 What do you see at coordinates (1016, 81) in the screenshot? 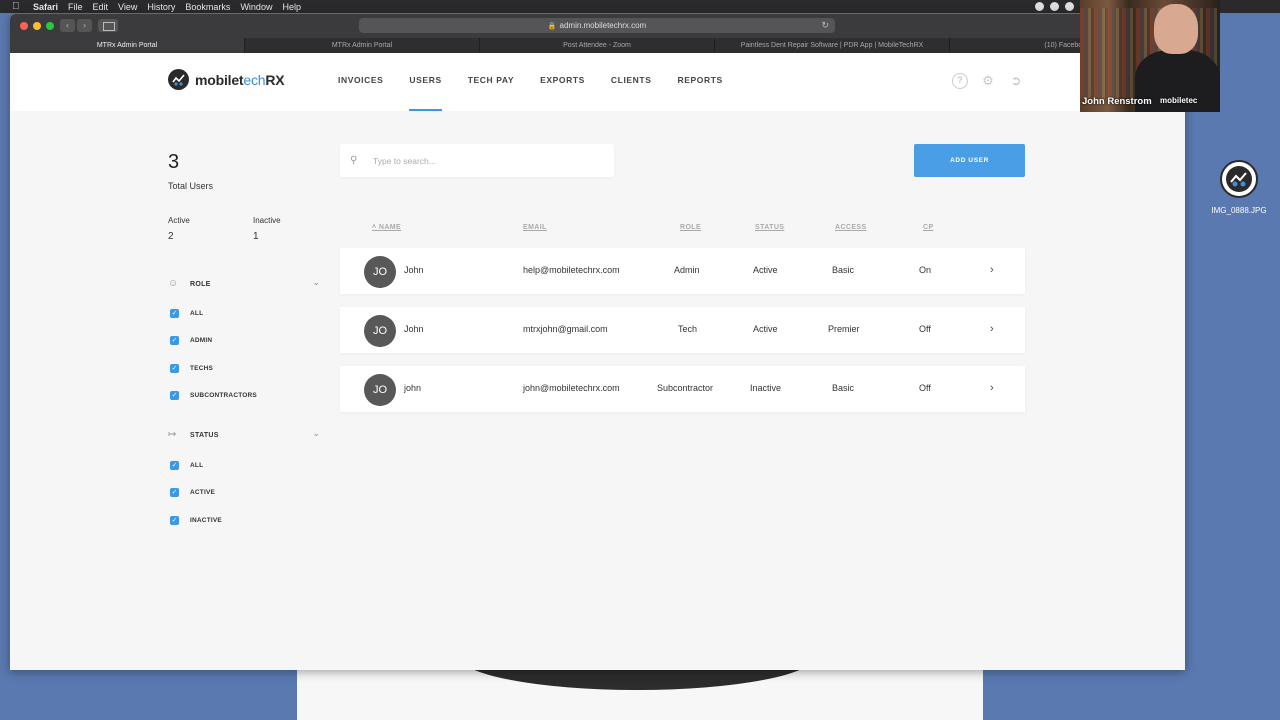
I see `logout-icon: ➲` at bounding box center [1016, 81].